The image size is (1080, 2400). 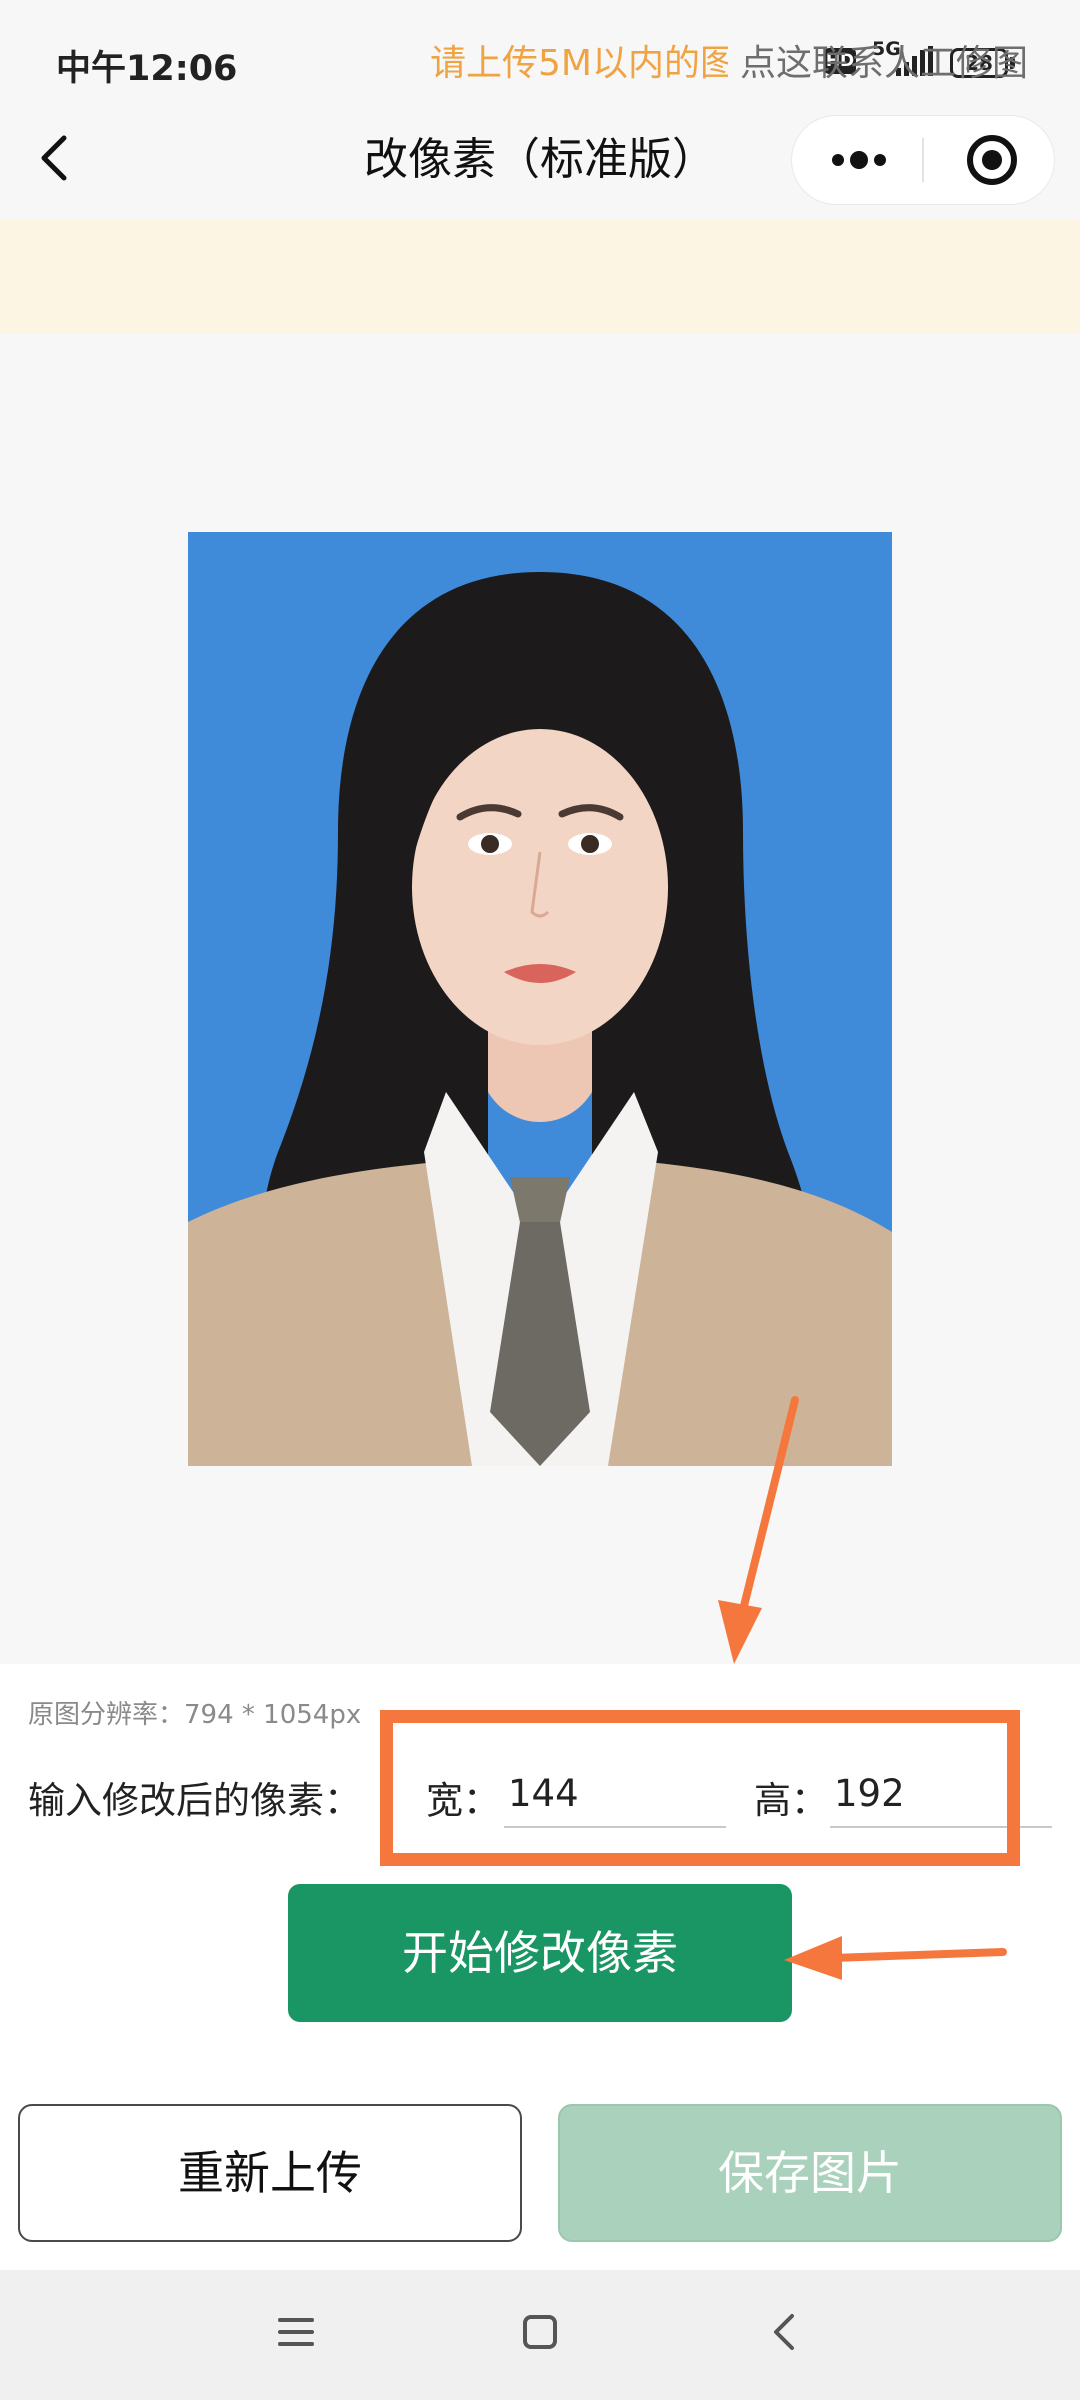 I want to click on notice-bar, so click(x=540, y=277).